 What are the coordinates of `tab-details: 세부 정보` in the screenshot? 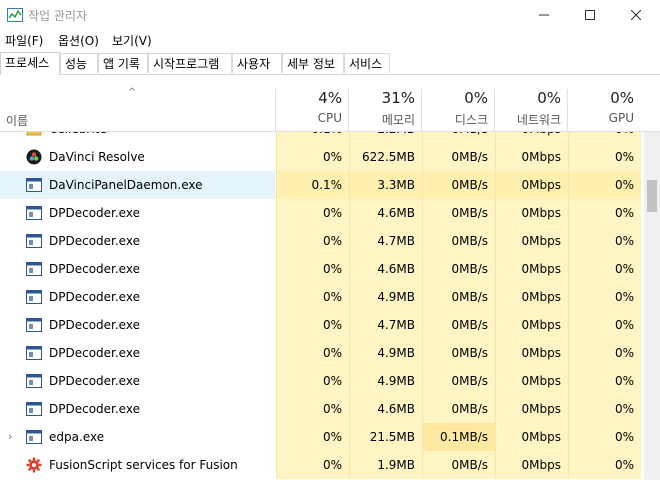 It's located at (313, 63).